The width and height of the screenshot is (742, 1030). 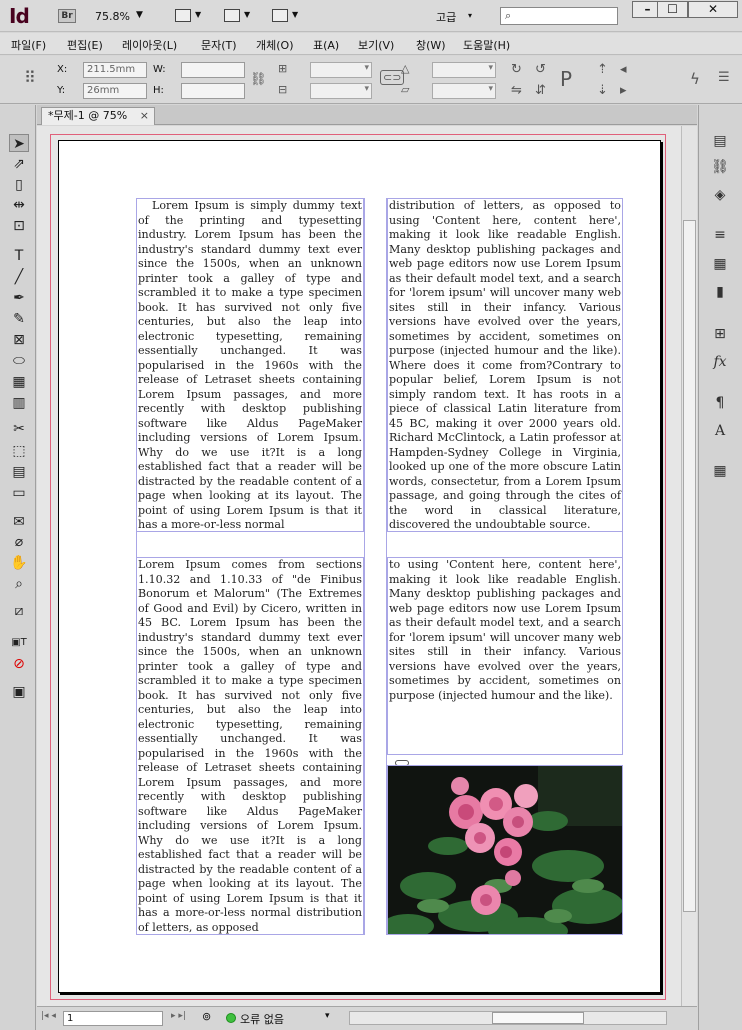 I want to click on menu-help: 도움말(H), so click(x=486, y=45).